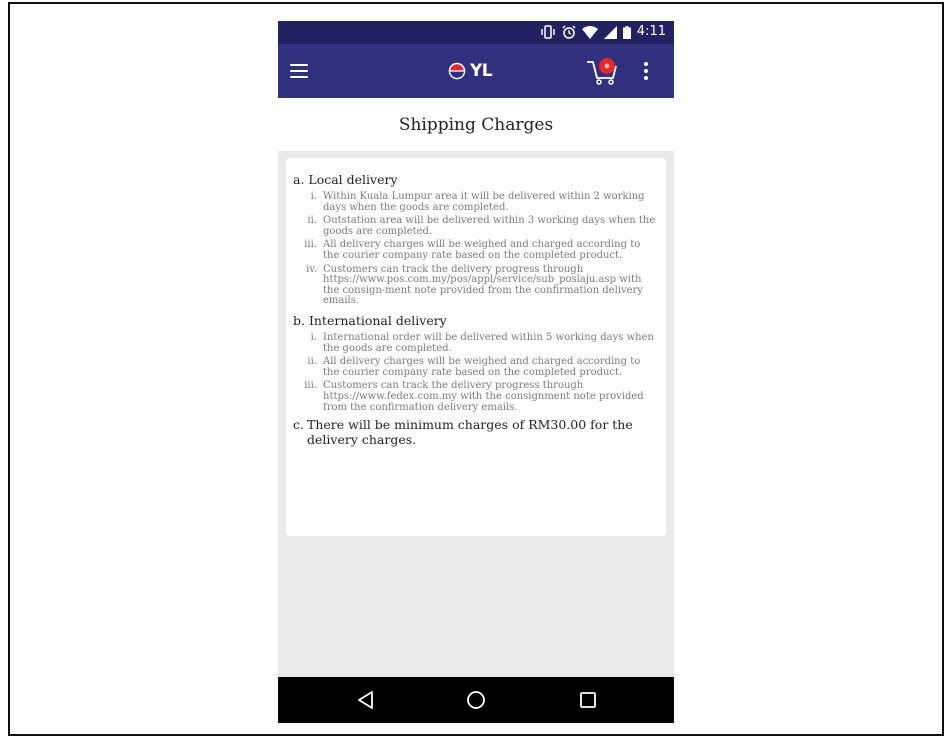 The width and height of the screenshot is (946, 738). I want to click on app-bar: YL, so click(476, 71).